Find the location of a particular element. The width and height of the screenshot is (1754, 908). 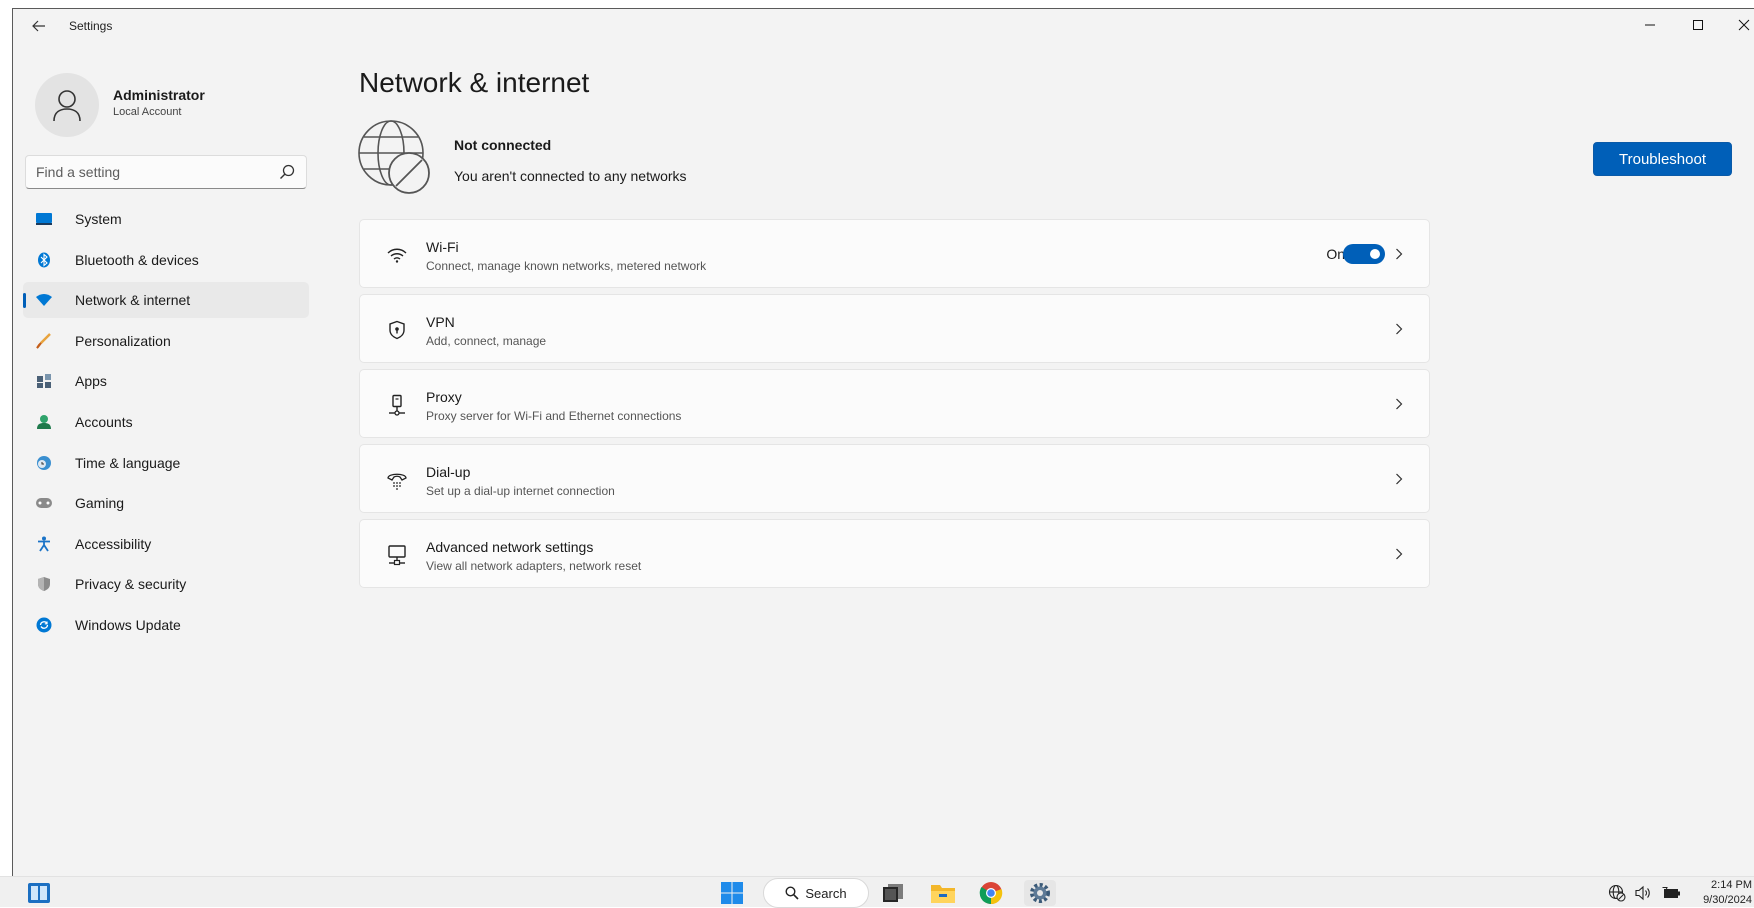

search-box is located at coordinates (166, 172).